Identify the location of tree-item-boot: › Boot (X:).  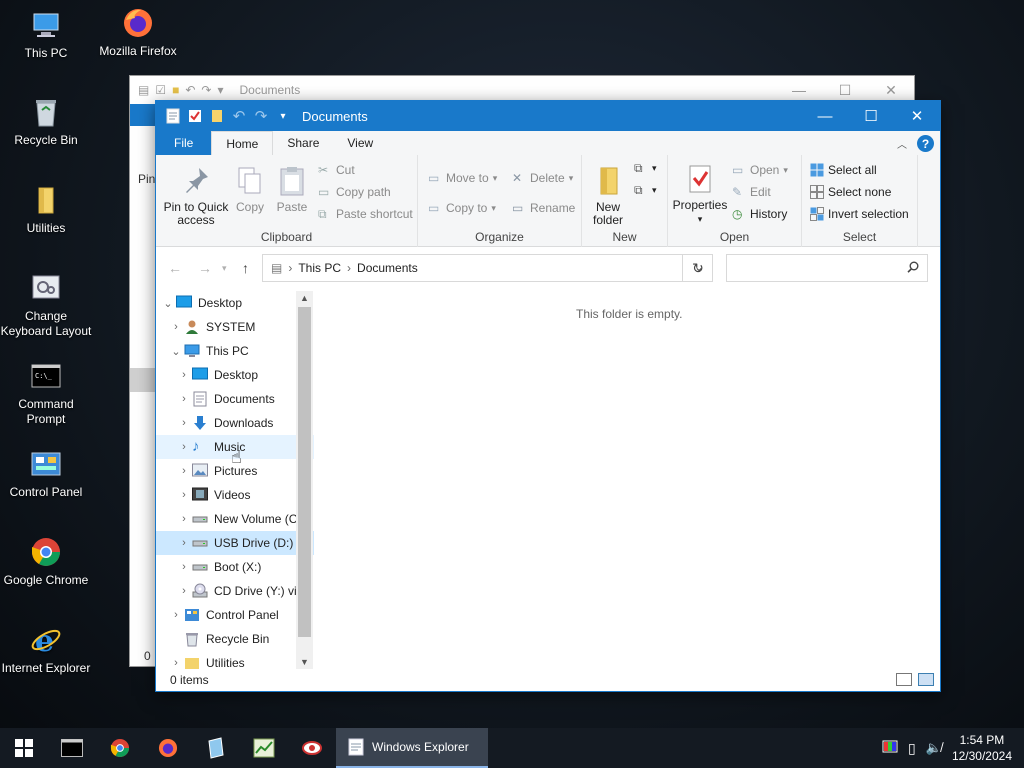
(235, 567).